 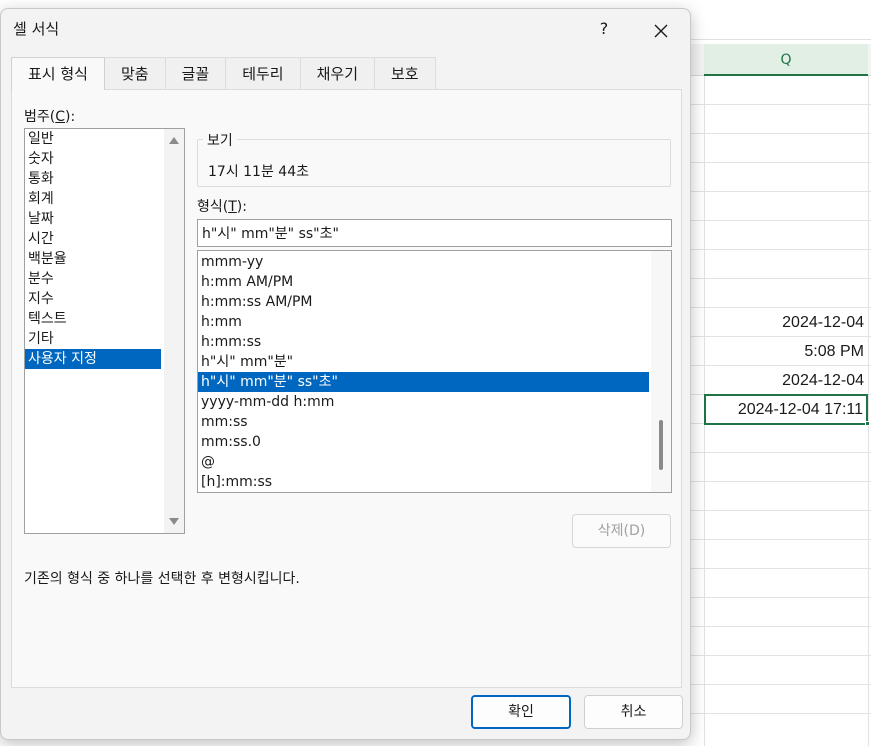 What do you see at coordinates (195, 73) in the screenshot?
I see `tab-font: 글꼴` at bounding box center [195, 73].